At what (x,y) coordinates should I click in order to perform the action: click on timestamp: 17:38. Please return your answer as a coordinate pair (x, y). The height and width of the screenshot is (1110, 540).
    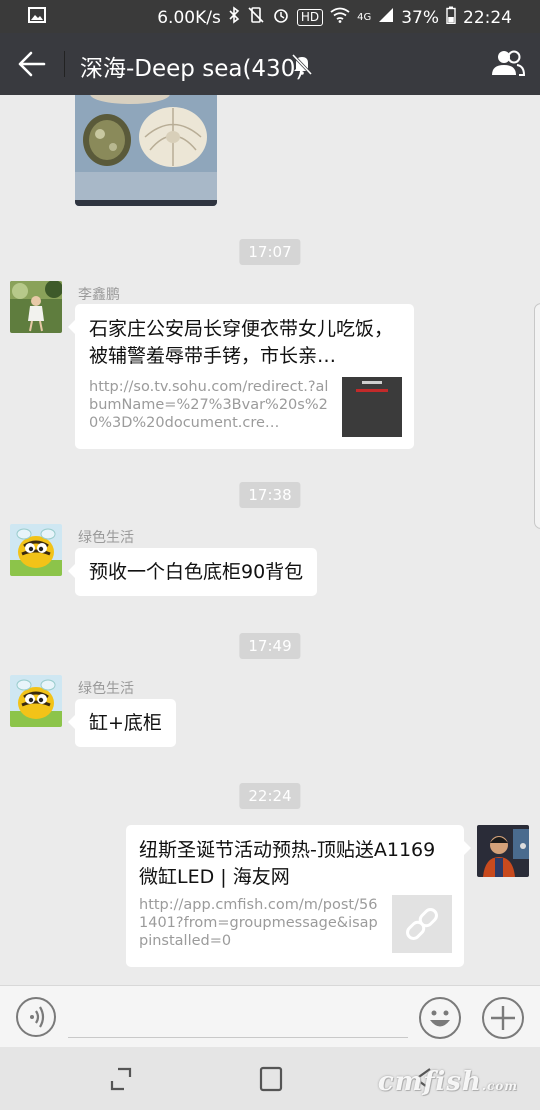
    Looking at the image, I should click on (270, 495).